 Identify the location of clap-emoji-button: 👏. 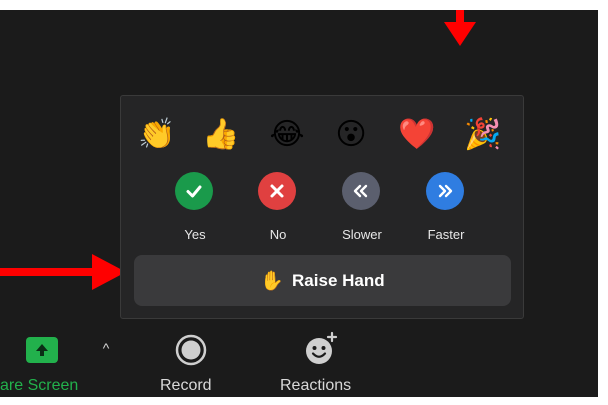
(157, 135).